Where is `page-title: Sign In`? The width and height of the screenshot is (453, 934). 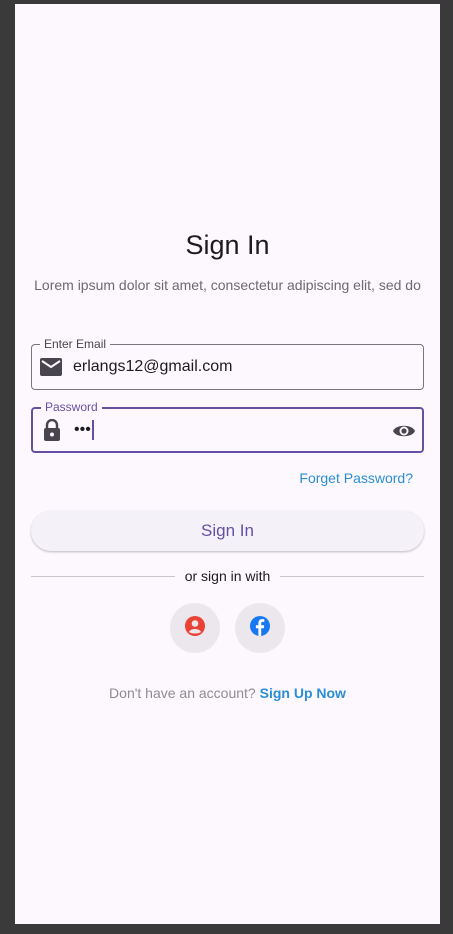 page-title: Sign In is located at coordinates (227, 245).